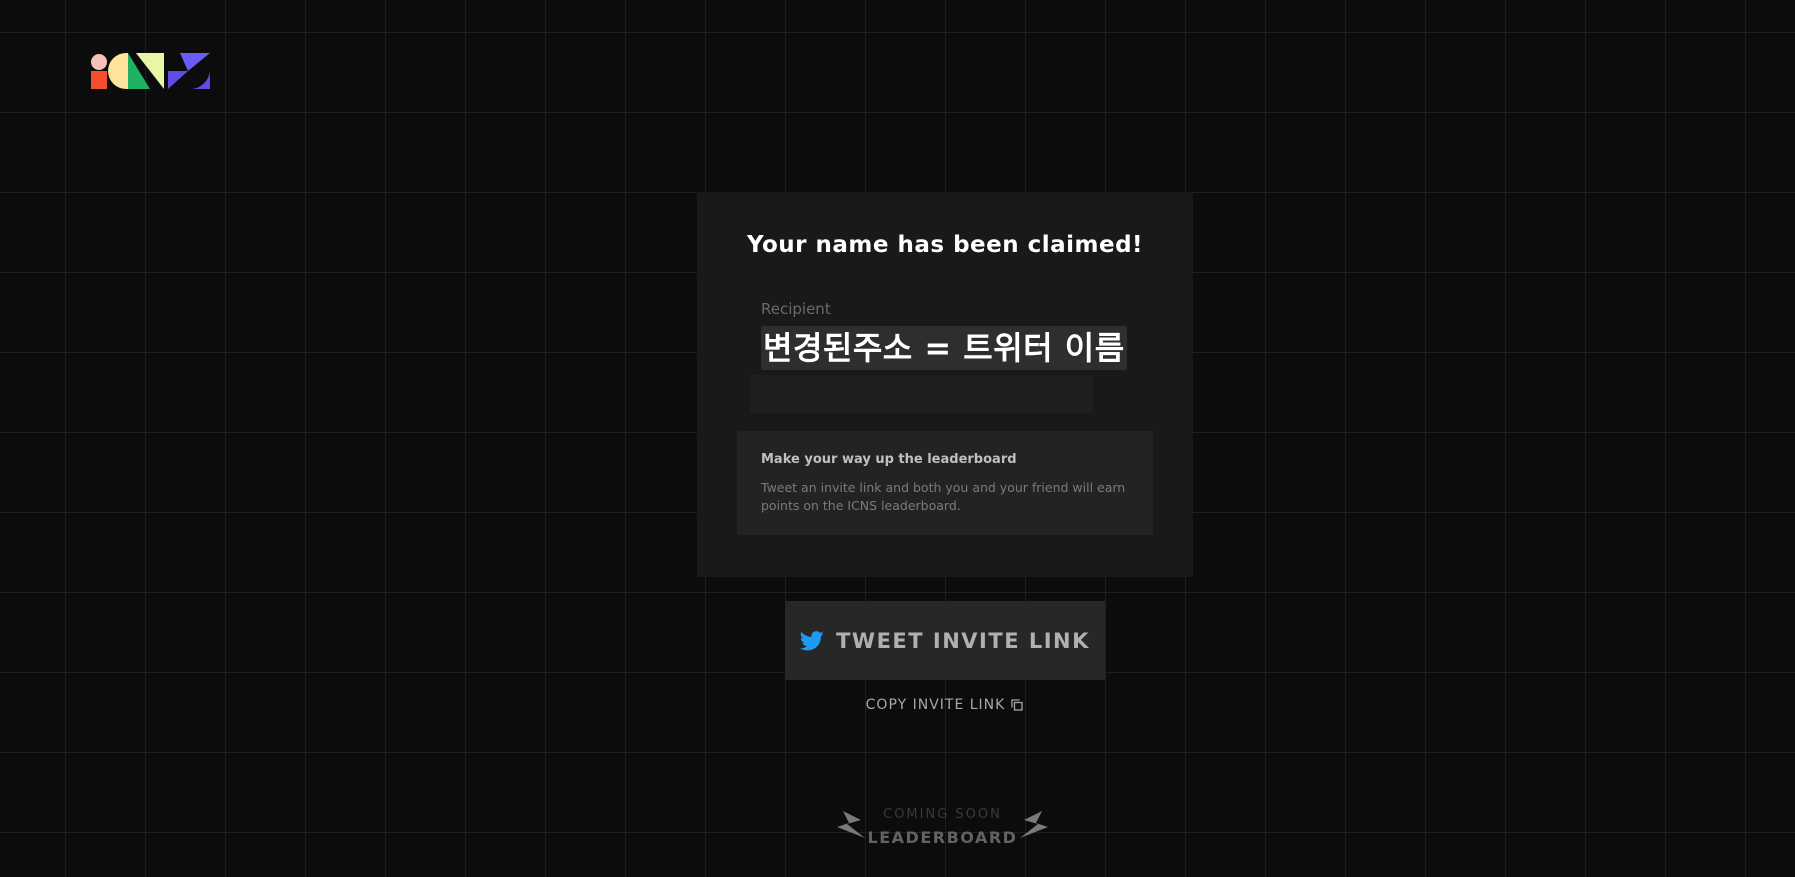 The width and height of the screenshot is (1795, 877). I want to click on icns-logo-icon, so click(150, 71).